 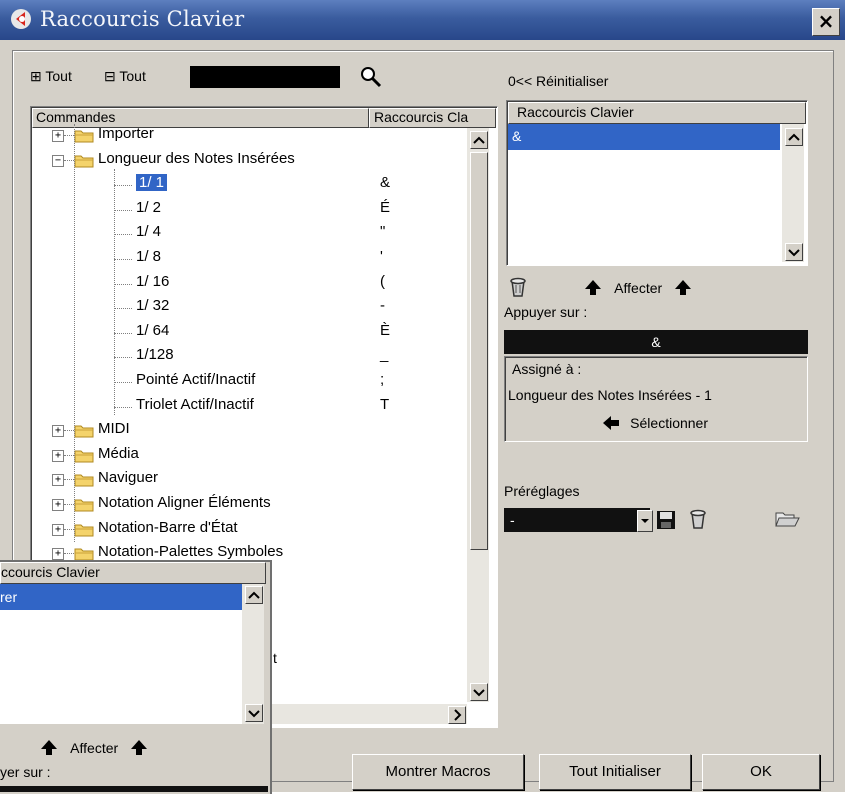 What do you see at coordinates (153, 330) in the screenshot?
I see `tree-item-label: 1/ 64` at bounding box center [153, 330].